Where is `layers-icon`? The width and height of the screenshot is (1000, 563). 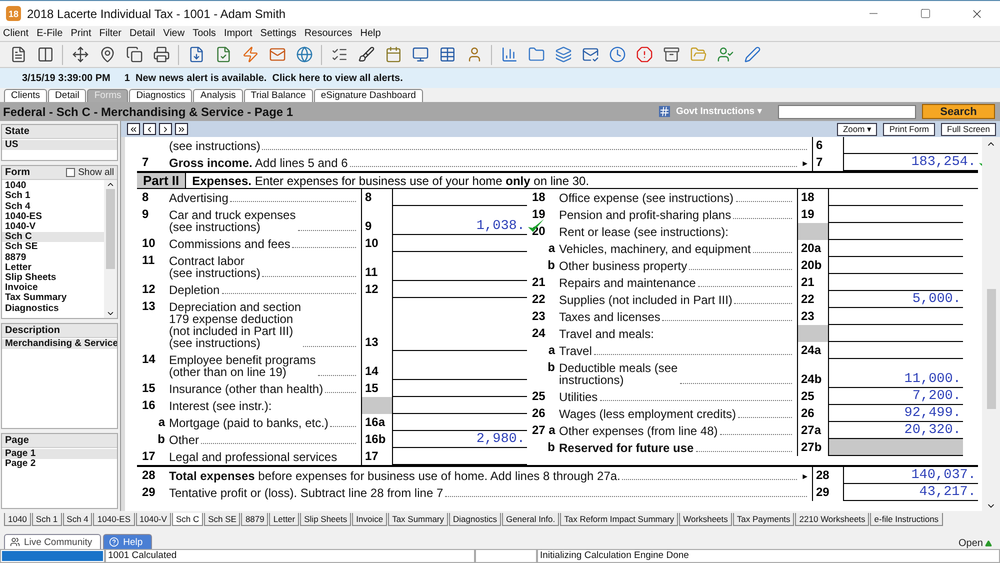
layers-icon is located at coordinates (563, 54).